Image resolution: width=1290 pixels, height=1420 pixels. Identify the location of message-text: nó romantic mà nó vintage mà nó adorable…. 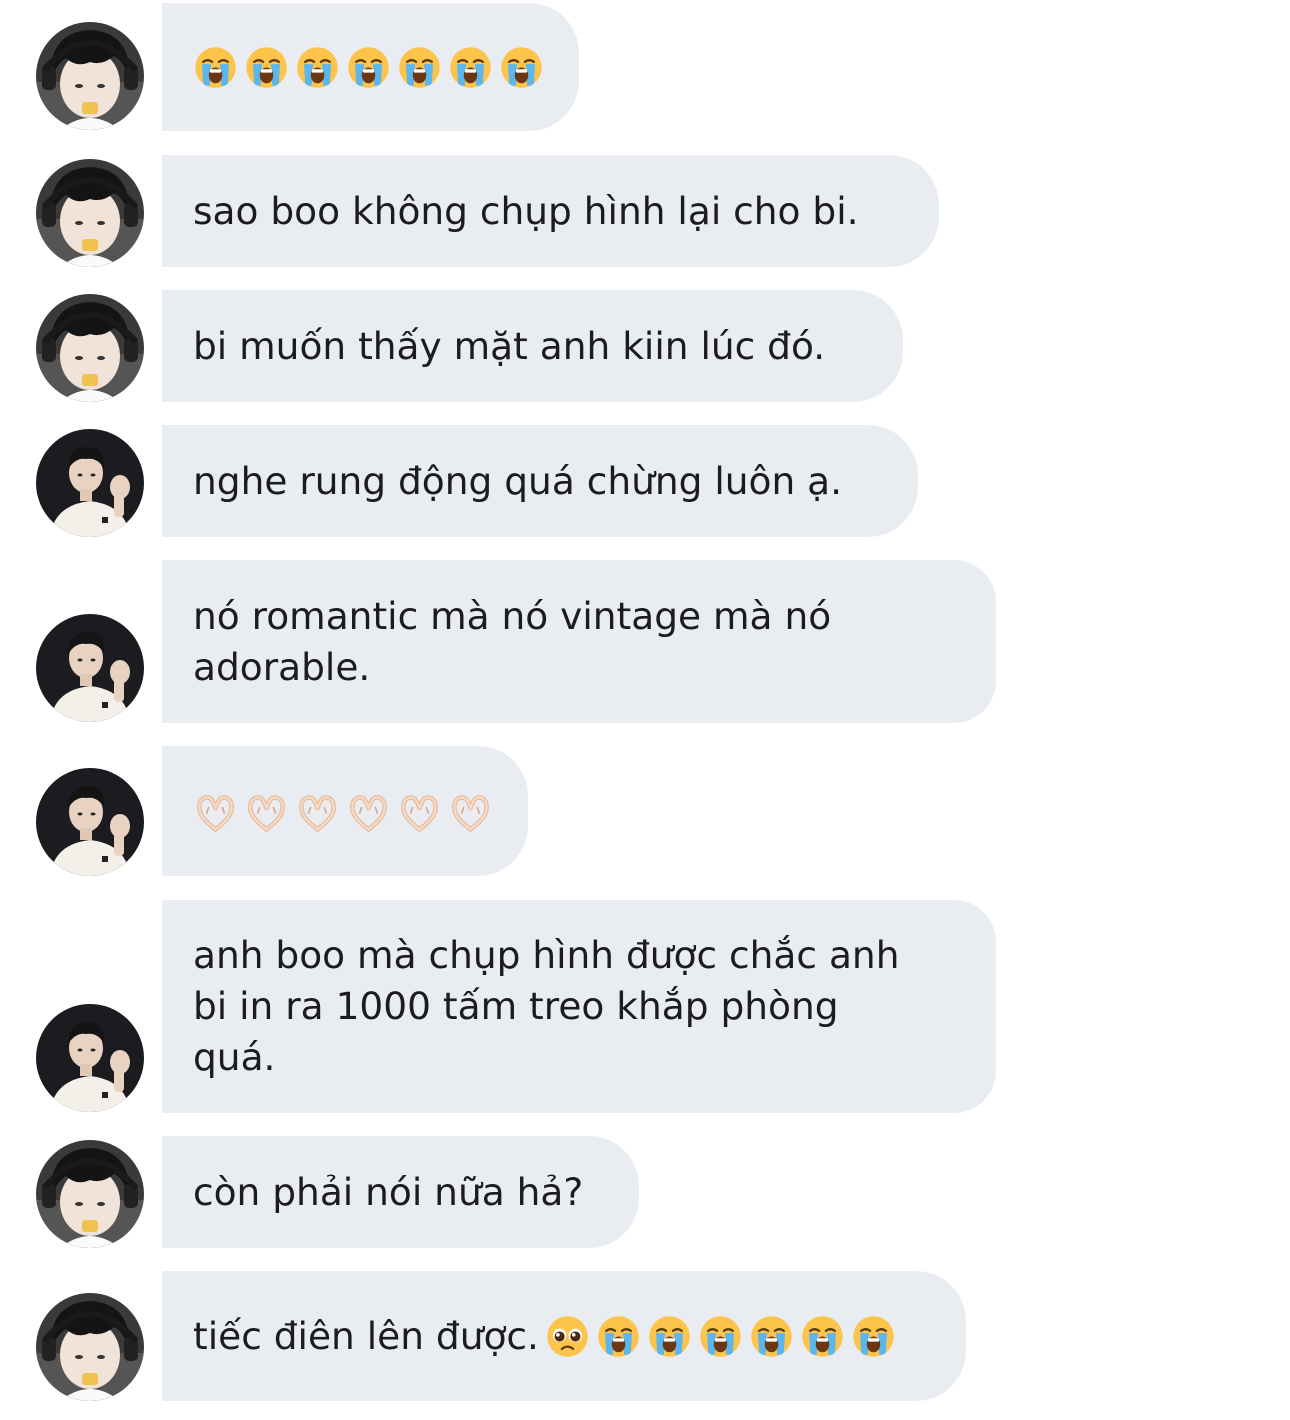
(512, 641).